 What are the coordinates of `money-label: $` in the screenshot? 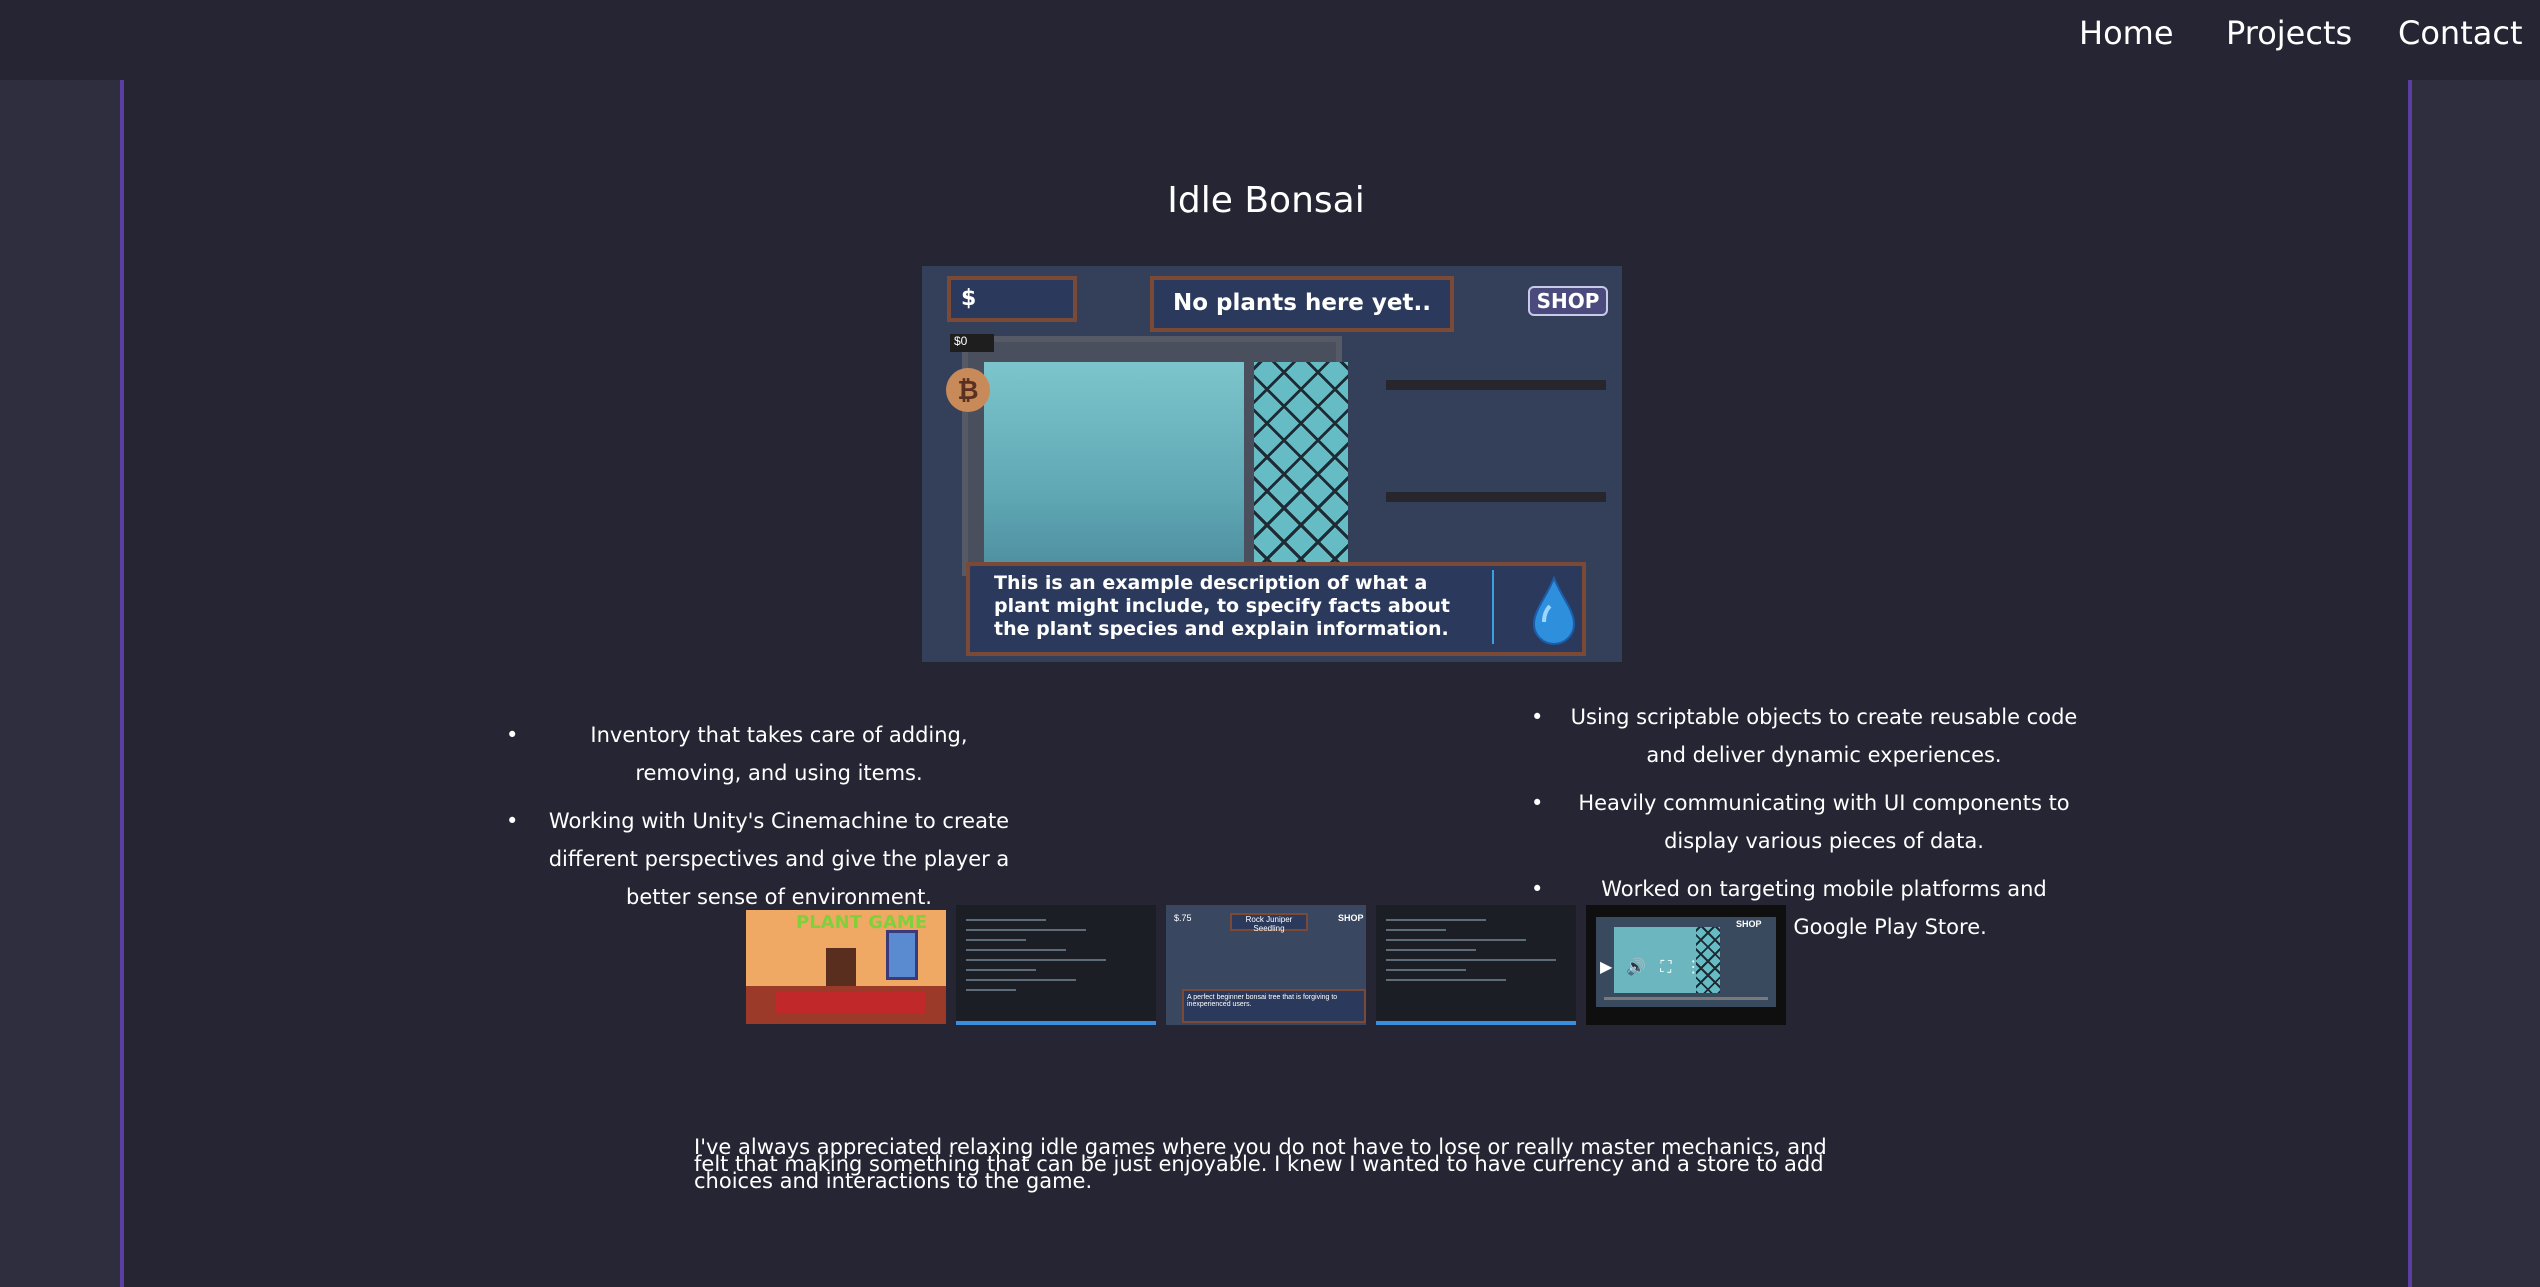 It's located at (969, 298).